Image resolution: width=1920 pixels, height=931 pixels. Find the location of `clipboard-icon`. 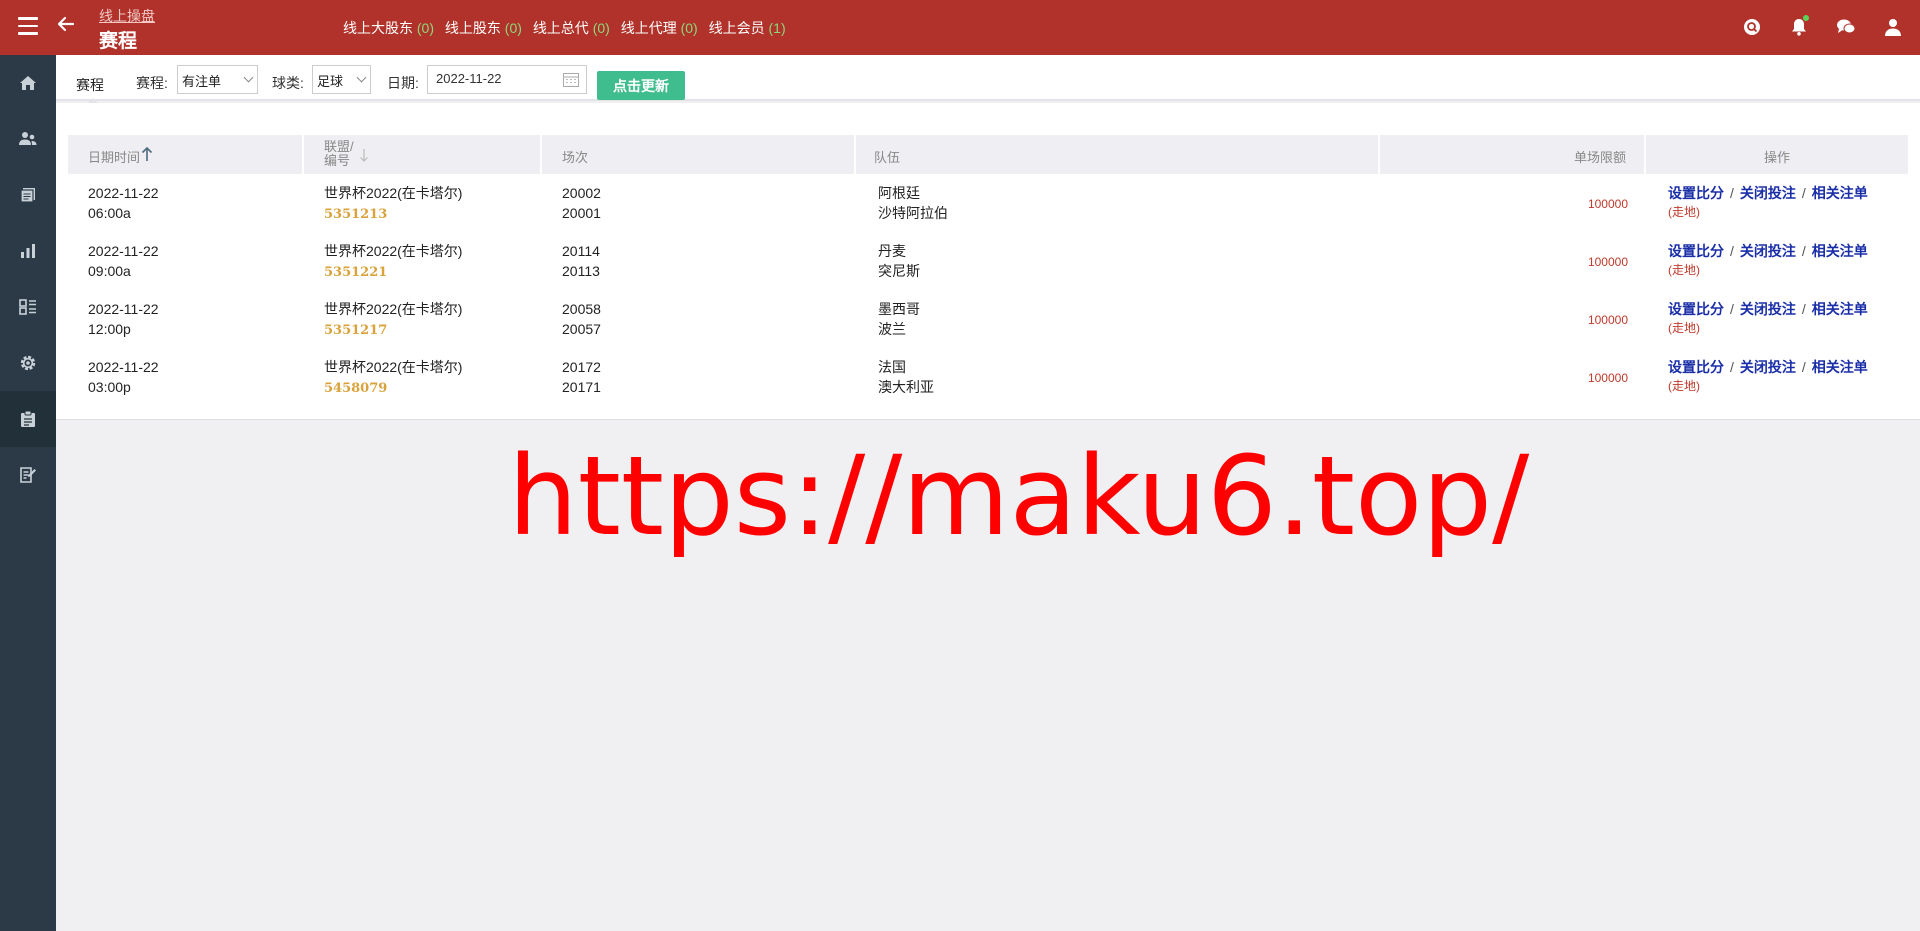

clipboard-icon is located at coordinates (28, 418).